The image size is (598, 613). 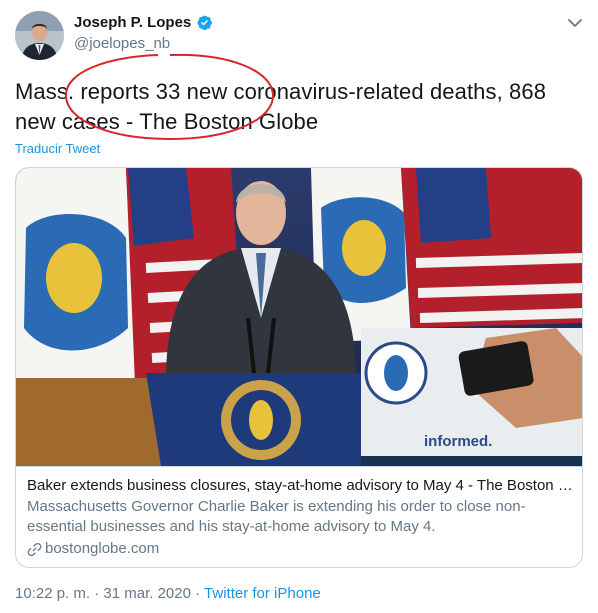 What do you see at coordinates (57, 148) in the screenshot?
I see `translate-tweet-link: Traducir Tweet` at bounding box center [57, 148].